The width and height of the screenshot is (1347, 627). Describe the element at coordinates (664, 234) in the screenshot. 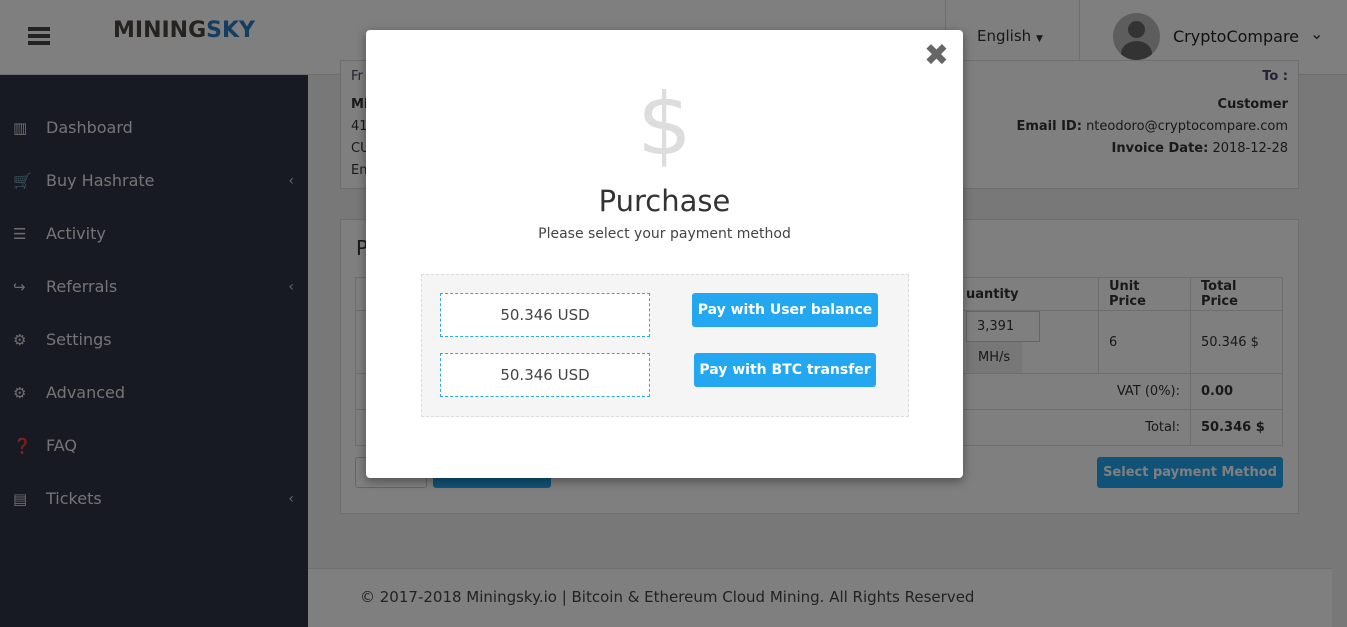

I see `modal-subtitle: Please select your payment method` at that location.